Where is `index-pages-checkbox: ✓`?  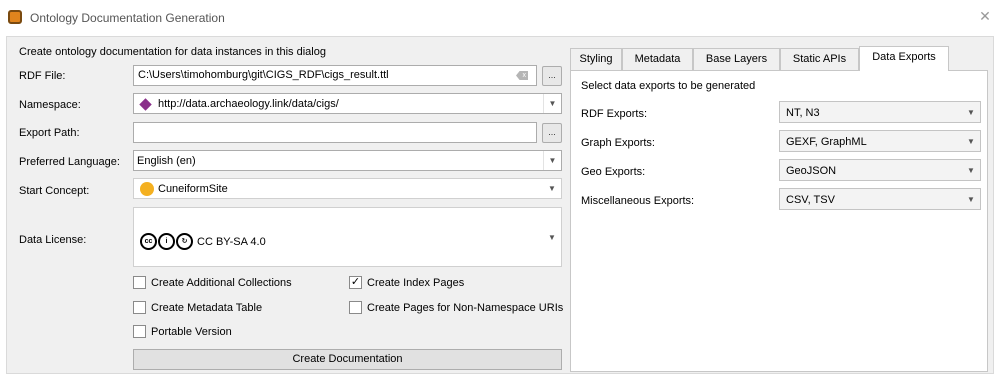 index-pages-checkbox: ✓ is located at coordinates (355, 282).